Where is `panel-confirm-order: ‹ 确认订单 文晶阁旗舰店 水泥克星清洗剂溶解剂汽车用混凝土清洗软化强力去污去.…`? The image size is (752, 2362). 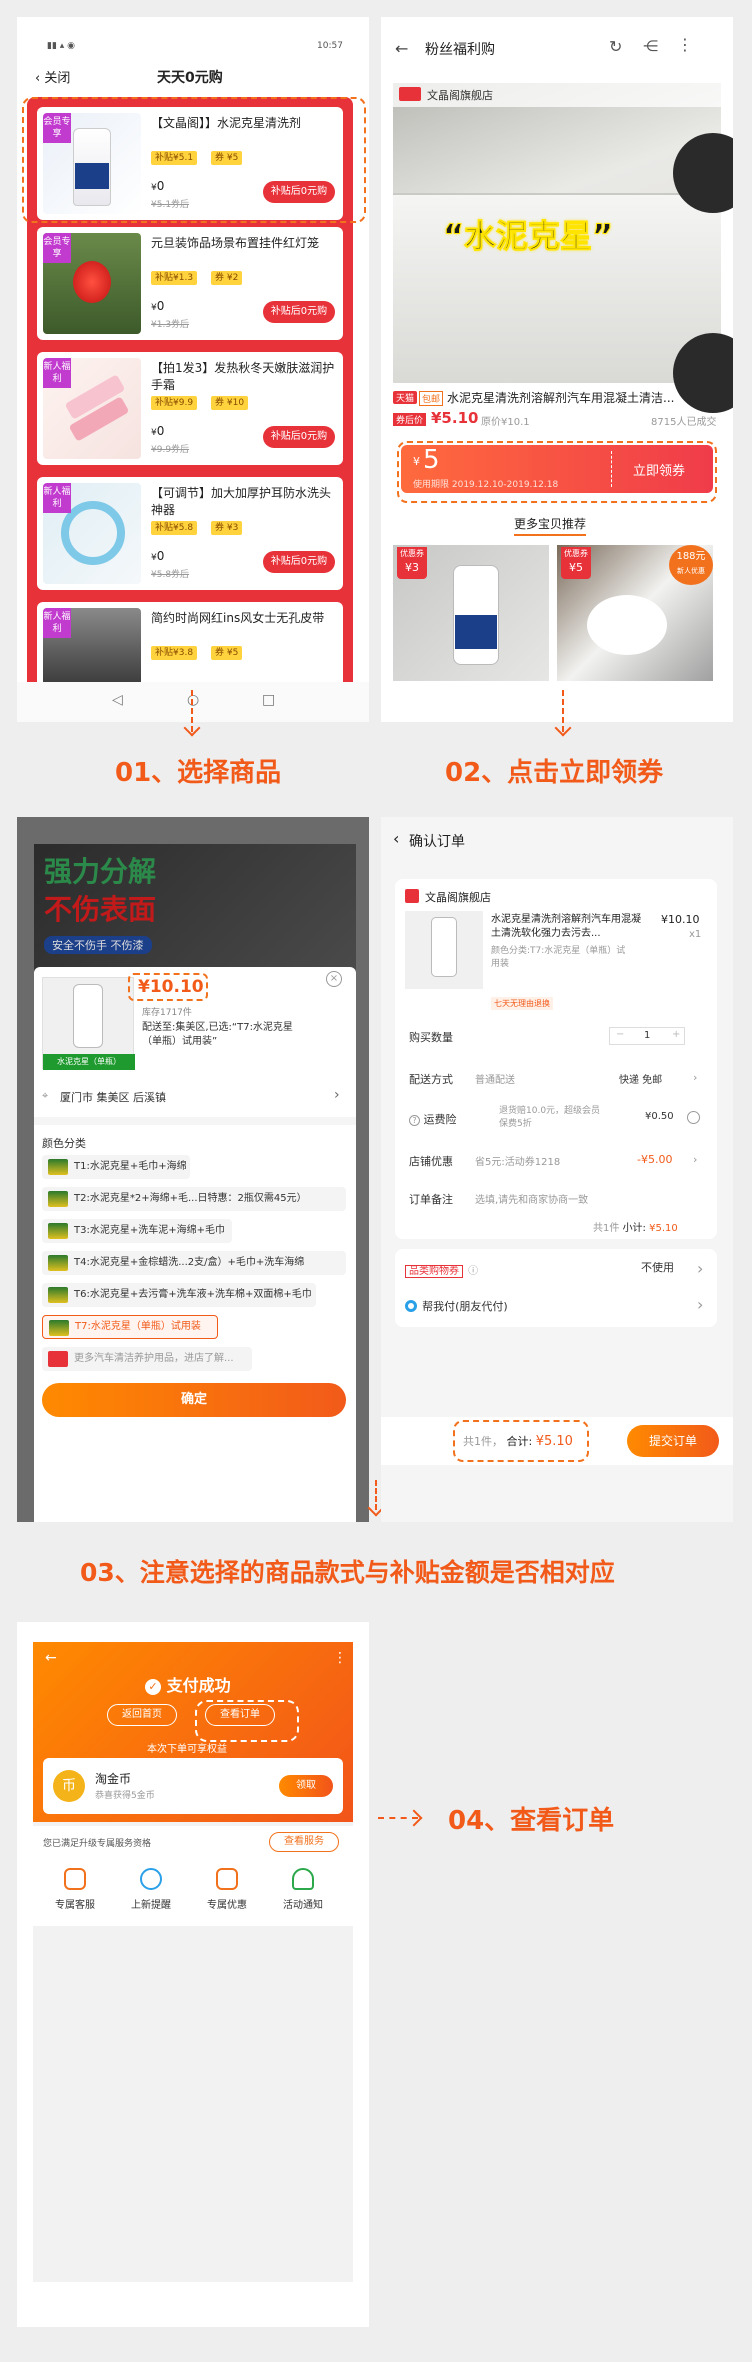 panel-confirm-order: ‹ 确认订单 文晶阁旗舰店 水泥克星清洗剂溶解剂汽车用混凝土清洗软化强力去污去.… is located at coordinates (557, 1169).